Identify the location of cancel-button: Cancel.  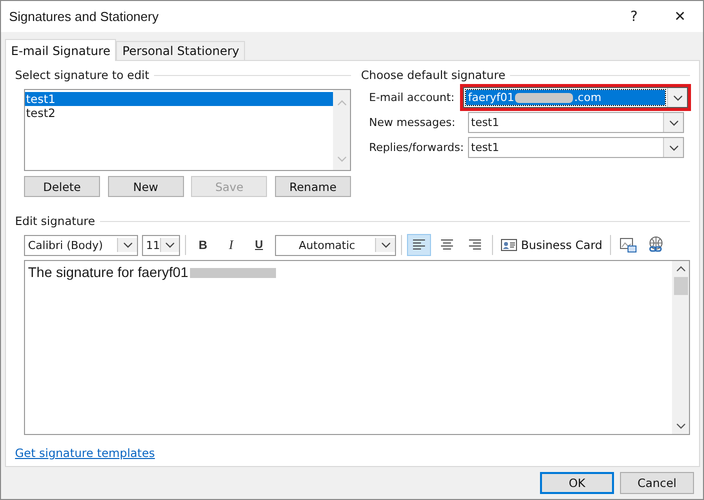
(657, 483).